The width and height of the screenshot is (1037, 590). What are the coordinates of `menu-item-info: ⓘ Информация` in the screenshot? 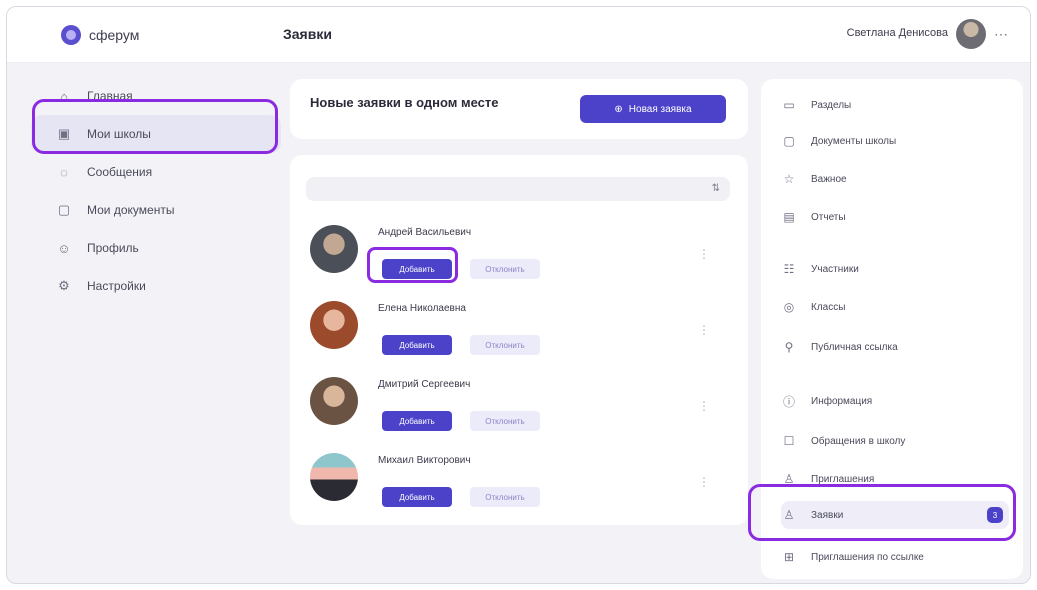 It's located at (895, 401).